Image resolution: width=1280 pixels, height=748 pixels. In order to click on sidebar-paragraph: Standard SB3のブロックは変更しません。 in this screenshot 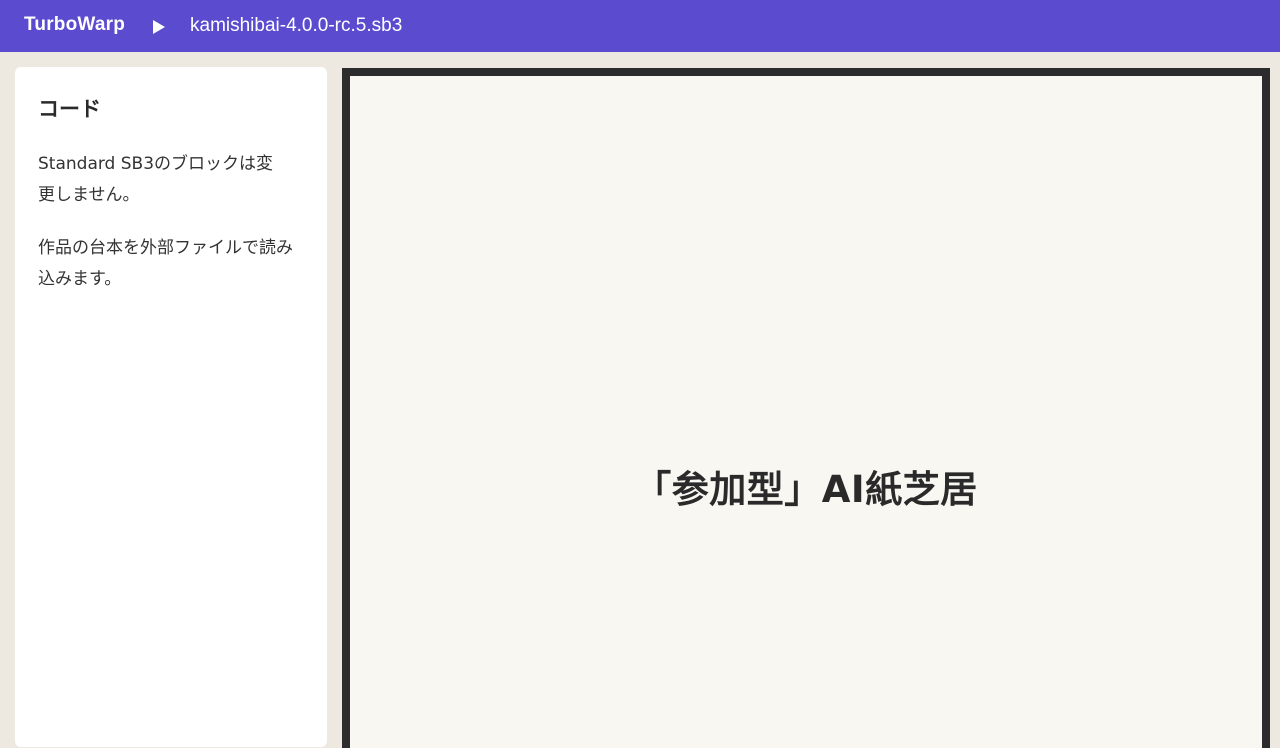, I will do `click(156, 179)`.